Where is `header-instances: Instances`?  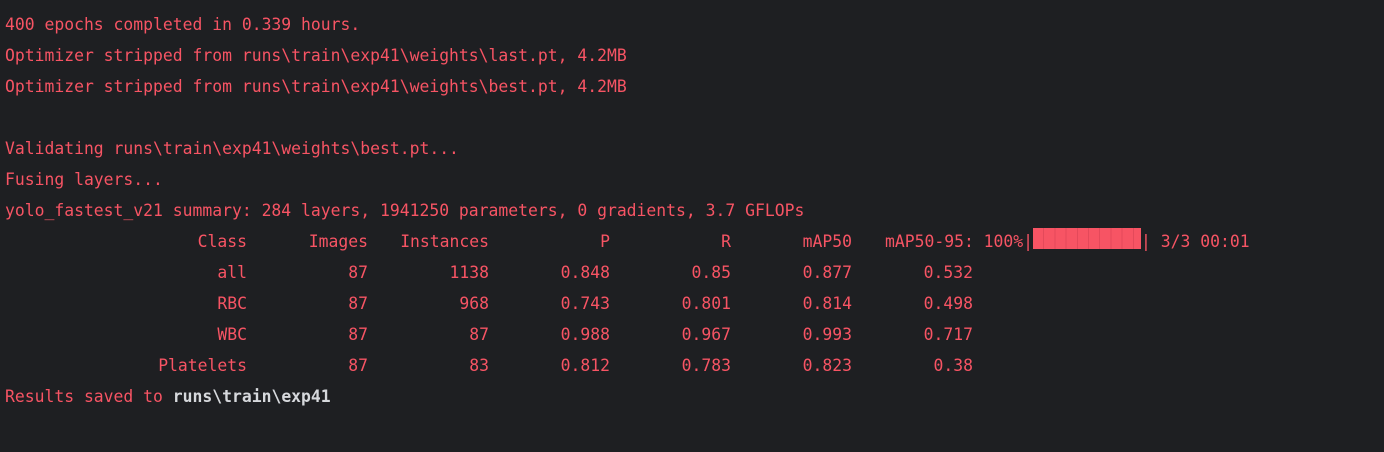 header-instances: Instances is located at coordinates (444, 241).